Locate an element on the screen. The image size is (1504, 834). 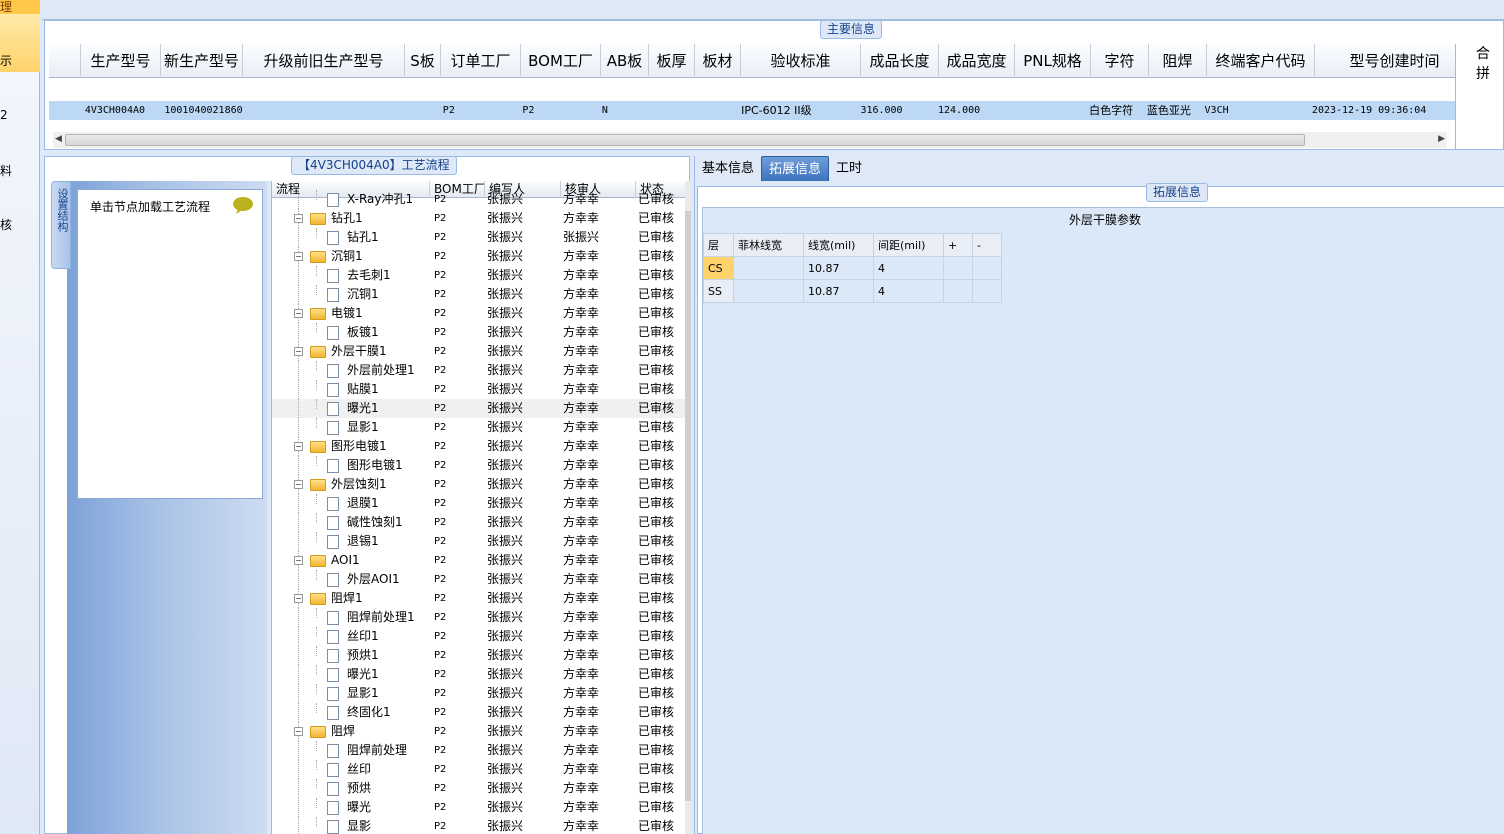
column-header: S板 is located at coordinates (423, 61).